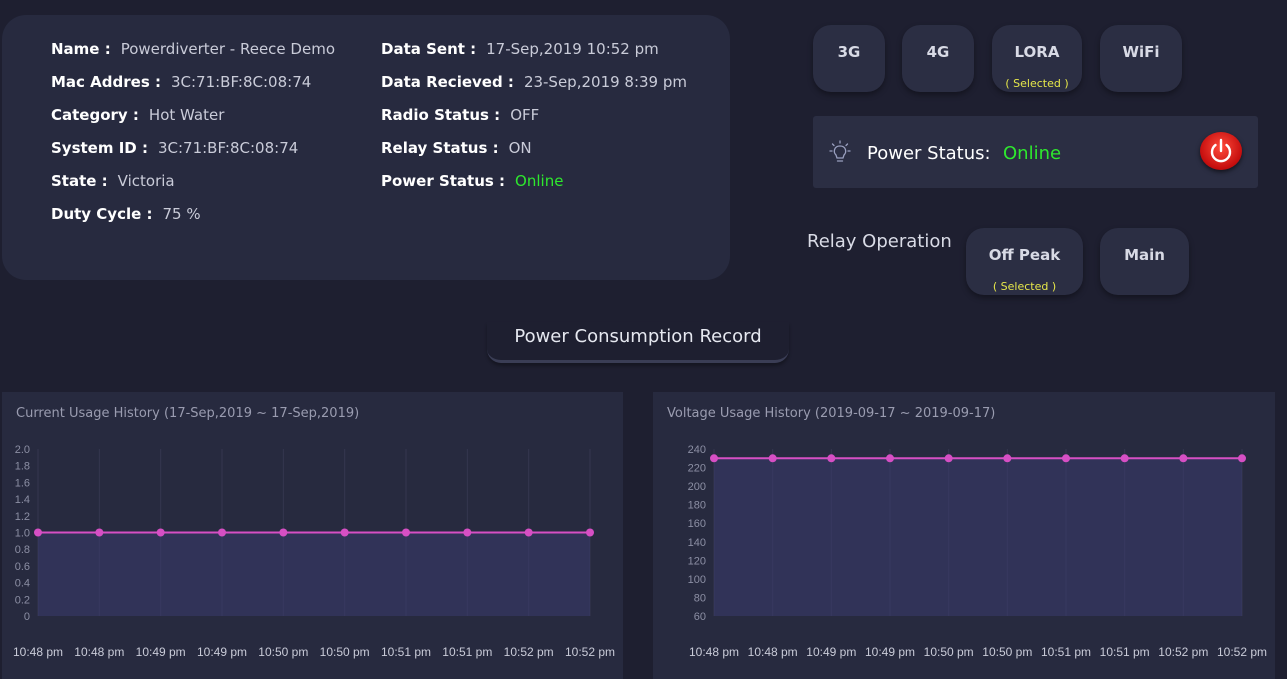 This screenshot has width=1287, height=679. Describe the element at coordinates (79, 181) in the screenshot. I see `info-label: State :` at that location.